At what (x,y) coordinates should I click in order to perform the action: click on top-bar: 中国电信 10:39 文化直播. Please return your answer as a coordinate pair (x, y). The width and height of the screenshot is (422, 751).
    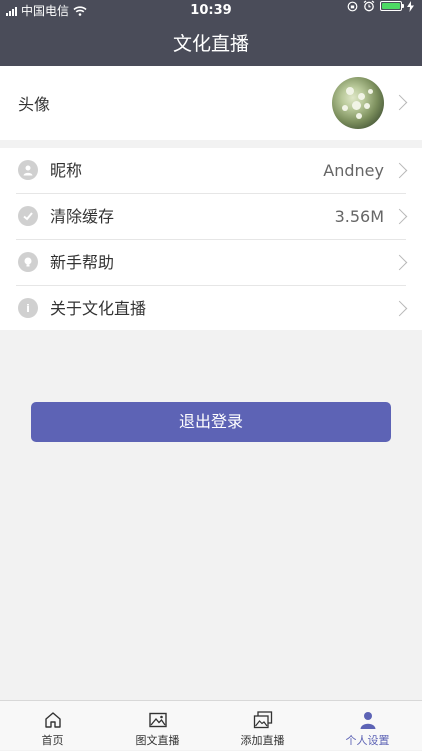
    Looking at the image, I should click on (211, 33).